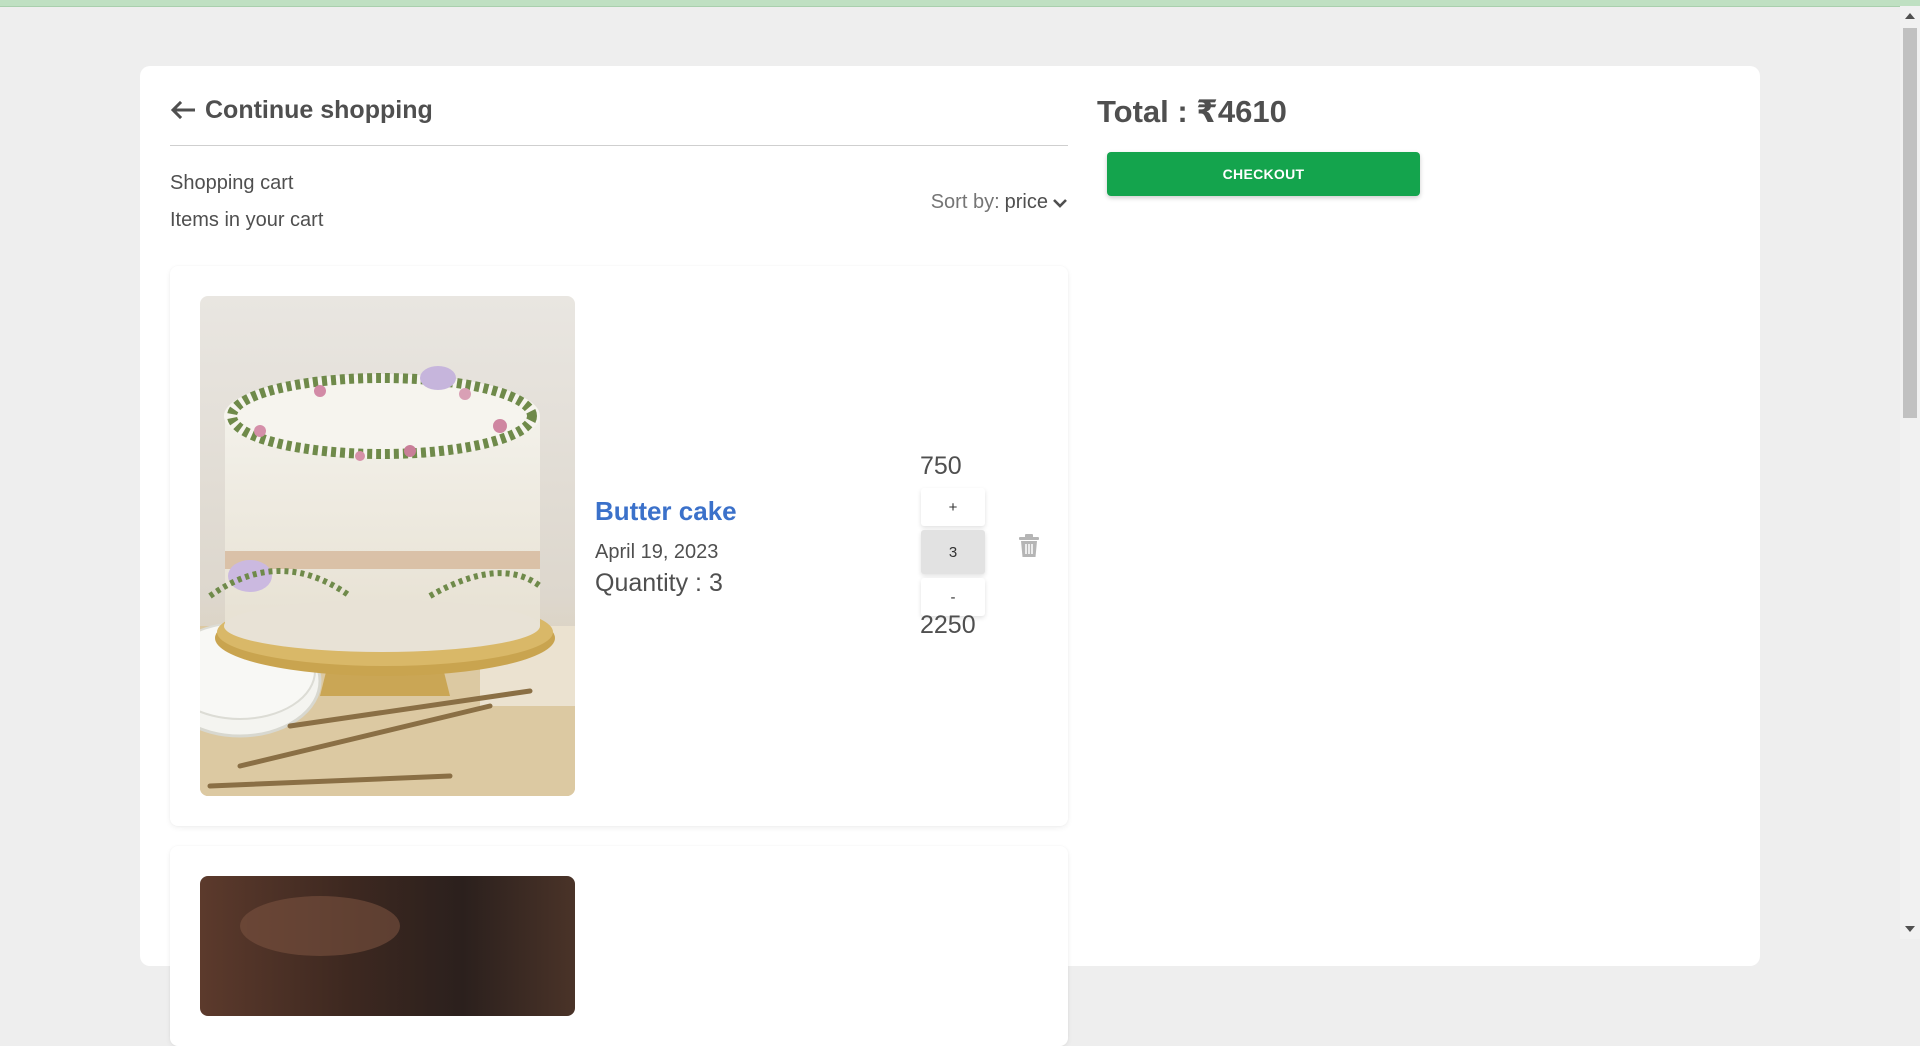 This screenshot has width=1920, height=1046. I want to click on product-image-butter-cake, so click(387, 546).